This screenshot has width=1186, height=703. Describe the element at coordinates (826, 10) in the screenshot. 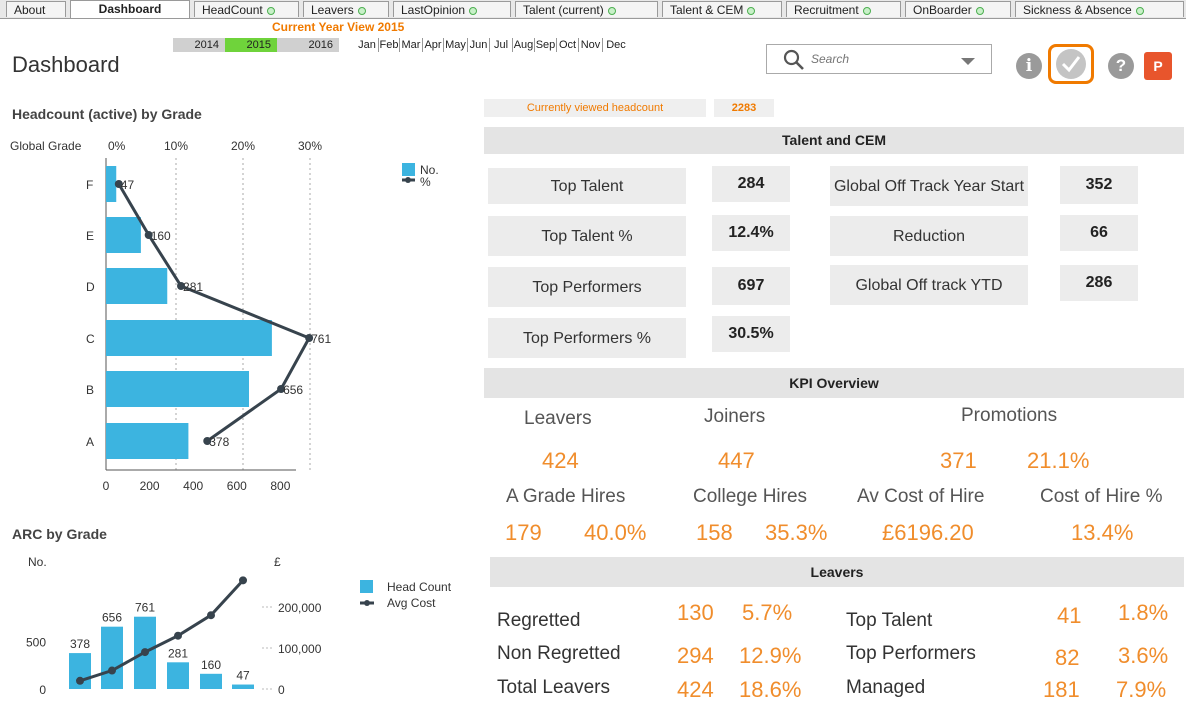

I see `tab-label: Recruitment` at that location.